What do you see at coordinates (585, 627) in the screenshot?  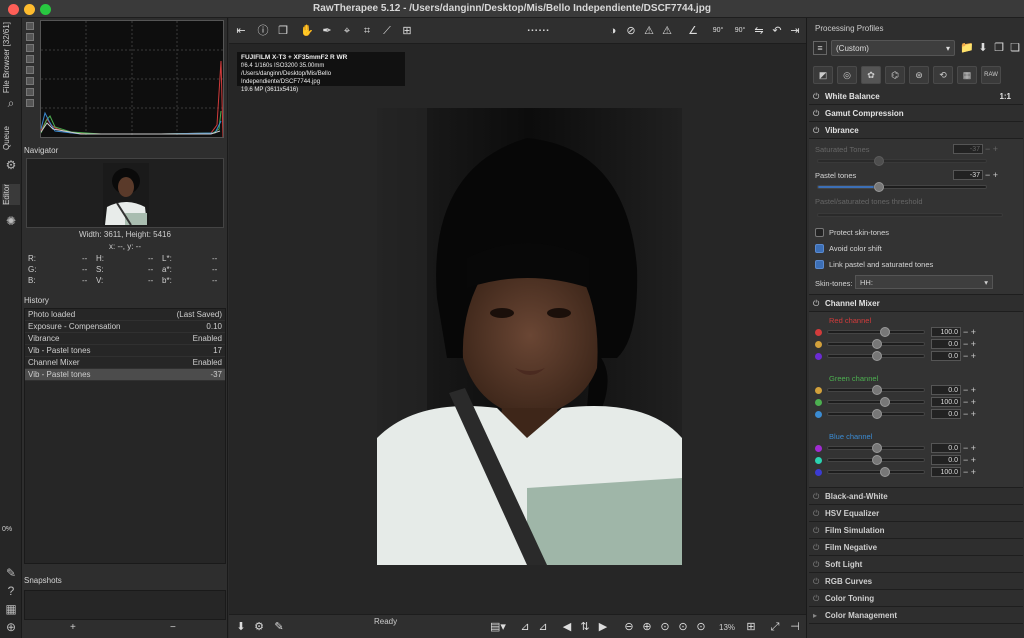 I see `sync-icon: ⇅` at bounding box center [585, 627].